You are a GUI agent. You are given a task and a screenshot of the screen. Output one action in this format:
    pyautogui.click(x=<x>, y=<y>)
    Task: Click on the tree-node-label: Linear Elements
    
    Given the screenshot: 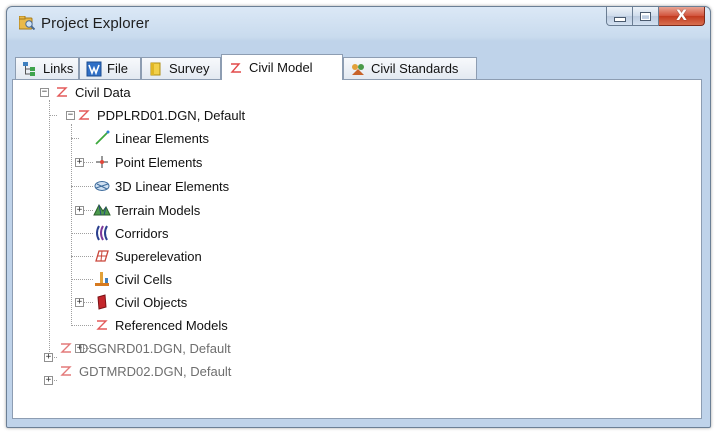 What is the action you would take?
    pyautogui.click(x=162, y=138)
    